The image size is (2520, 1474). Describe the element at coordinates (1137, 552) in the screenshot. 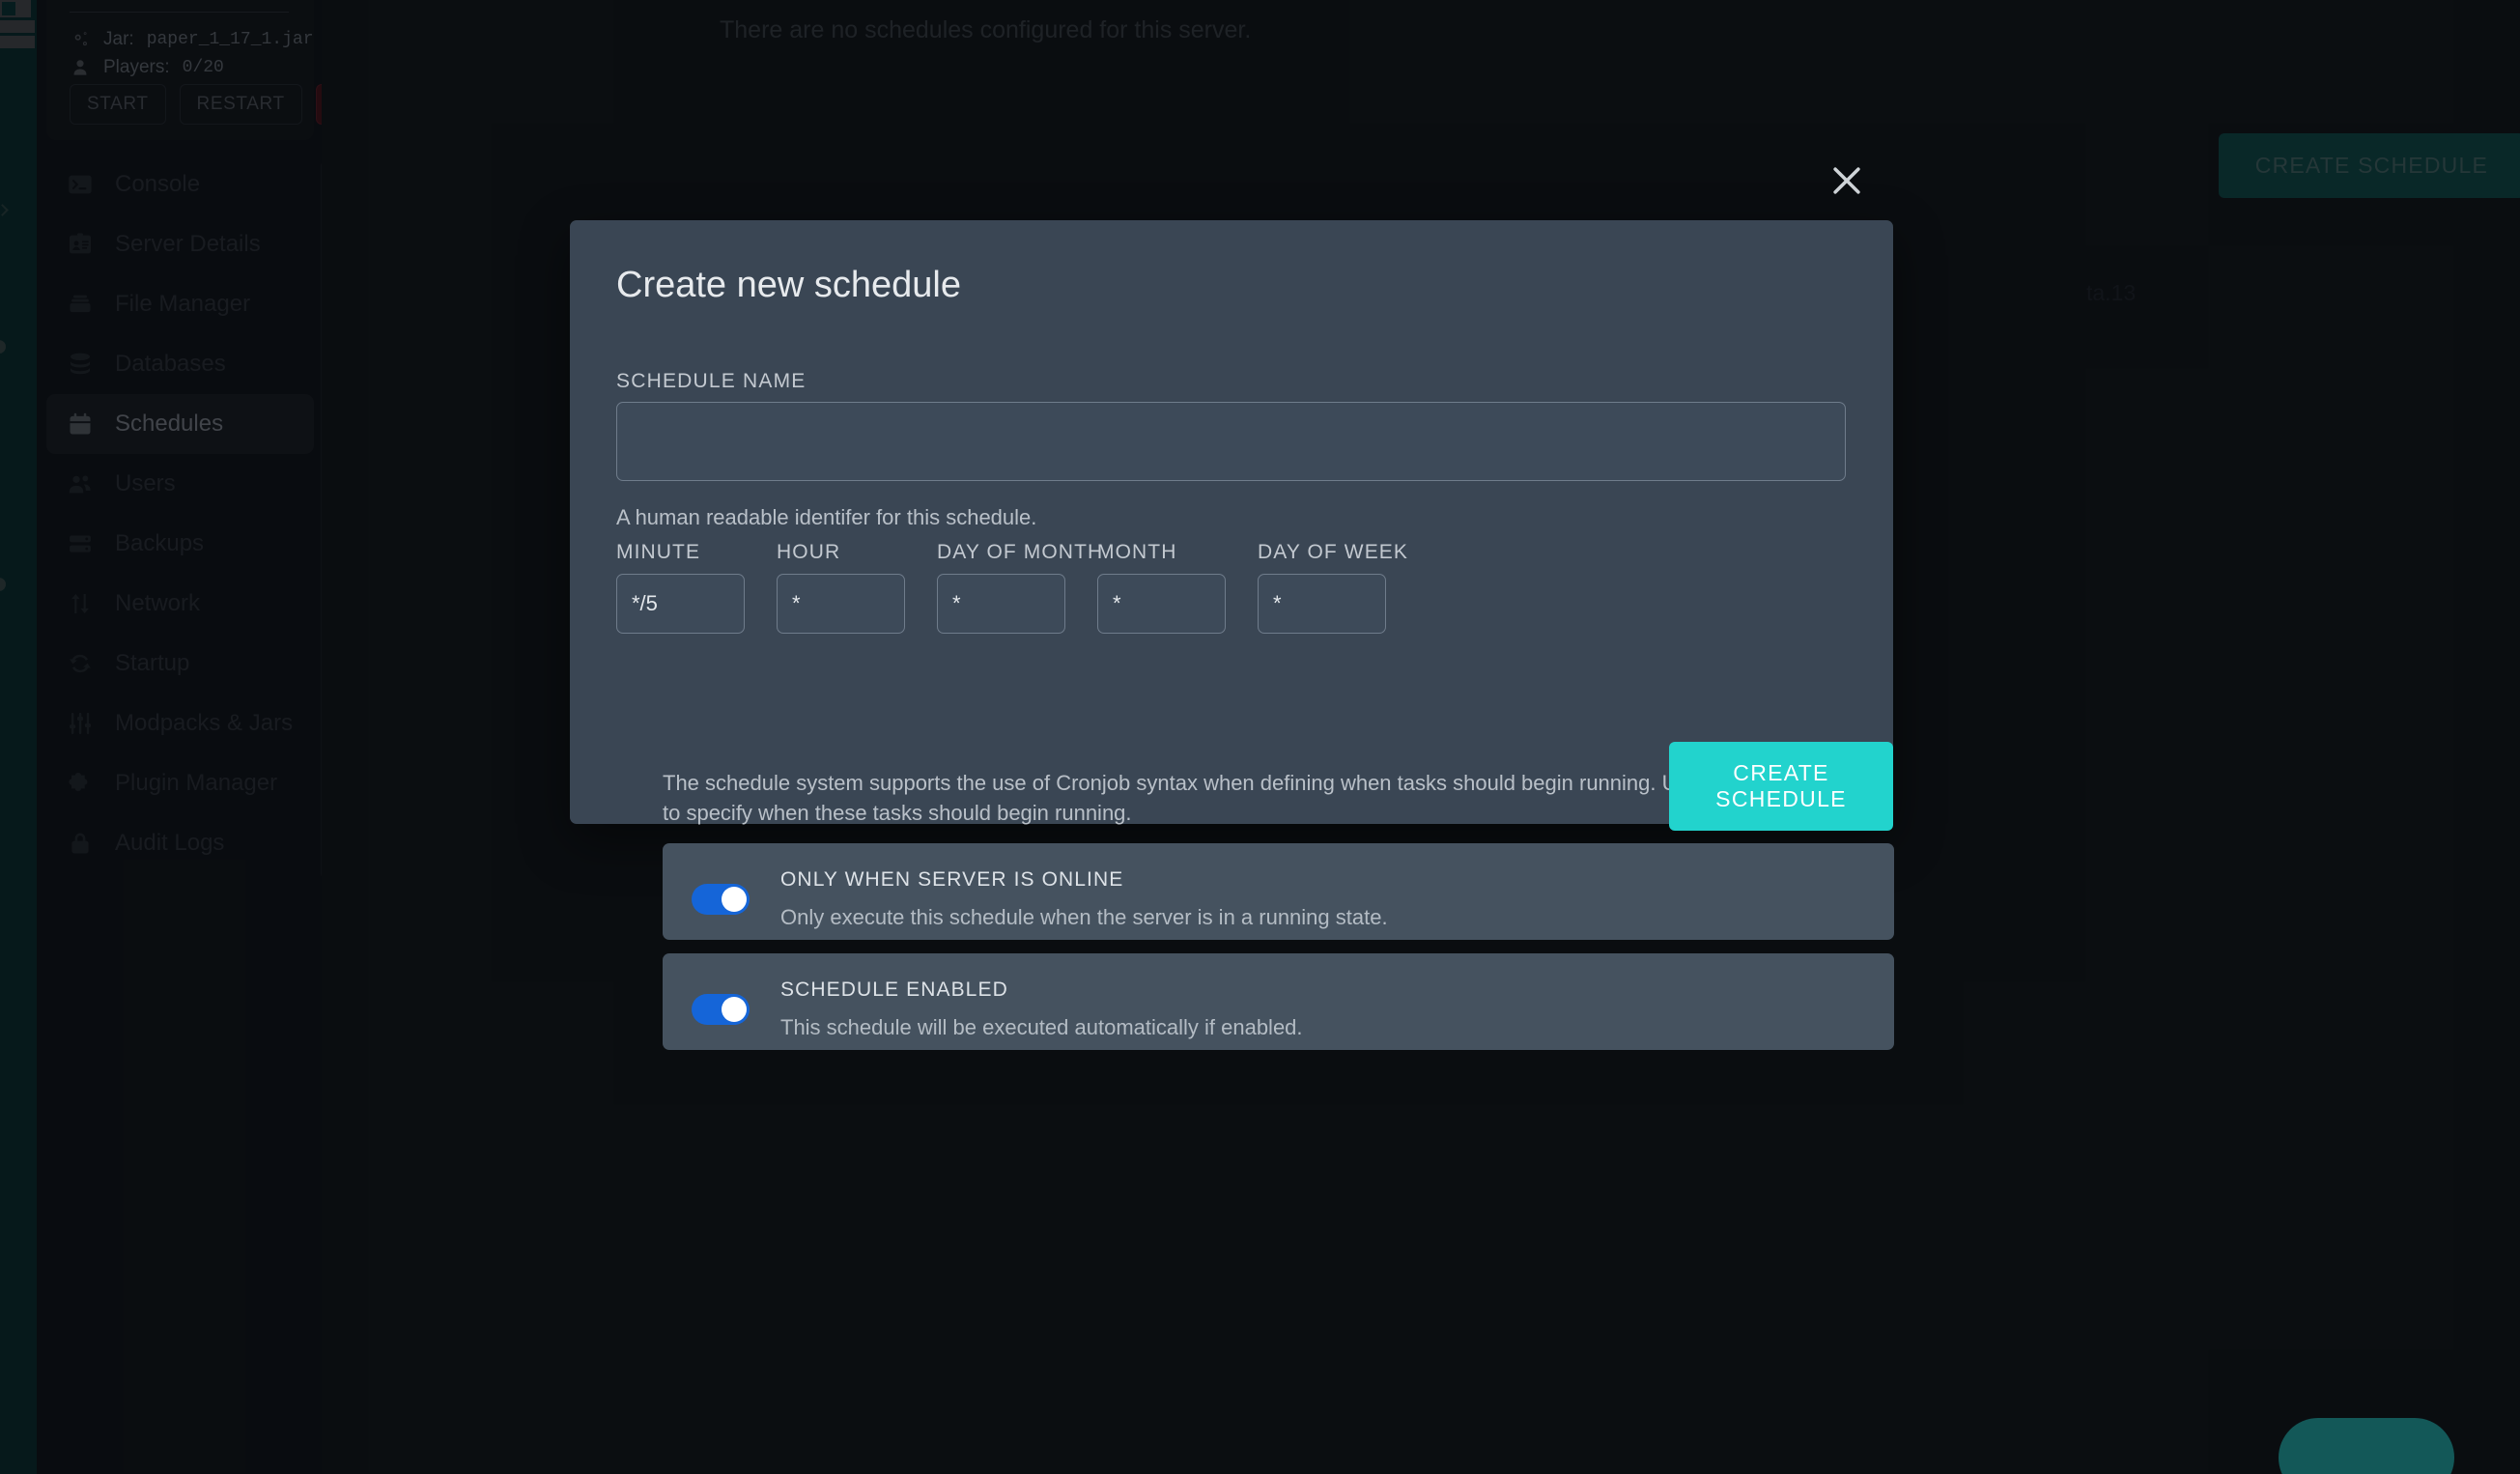

I see `cron-label: MONTH` at that location.